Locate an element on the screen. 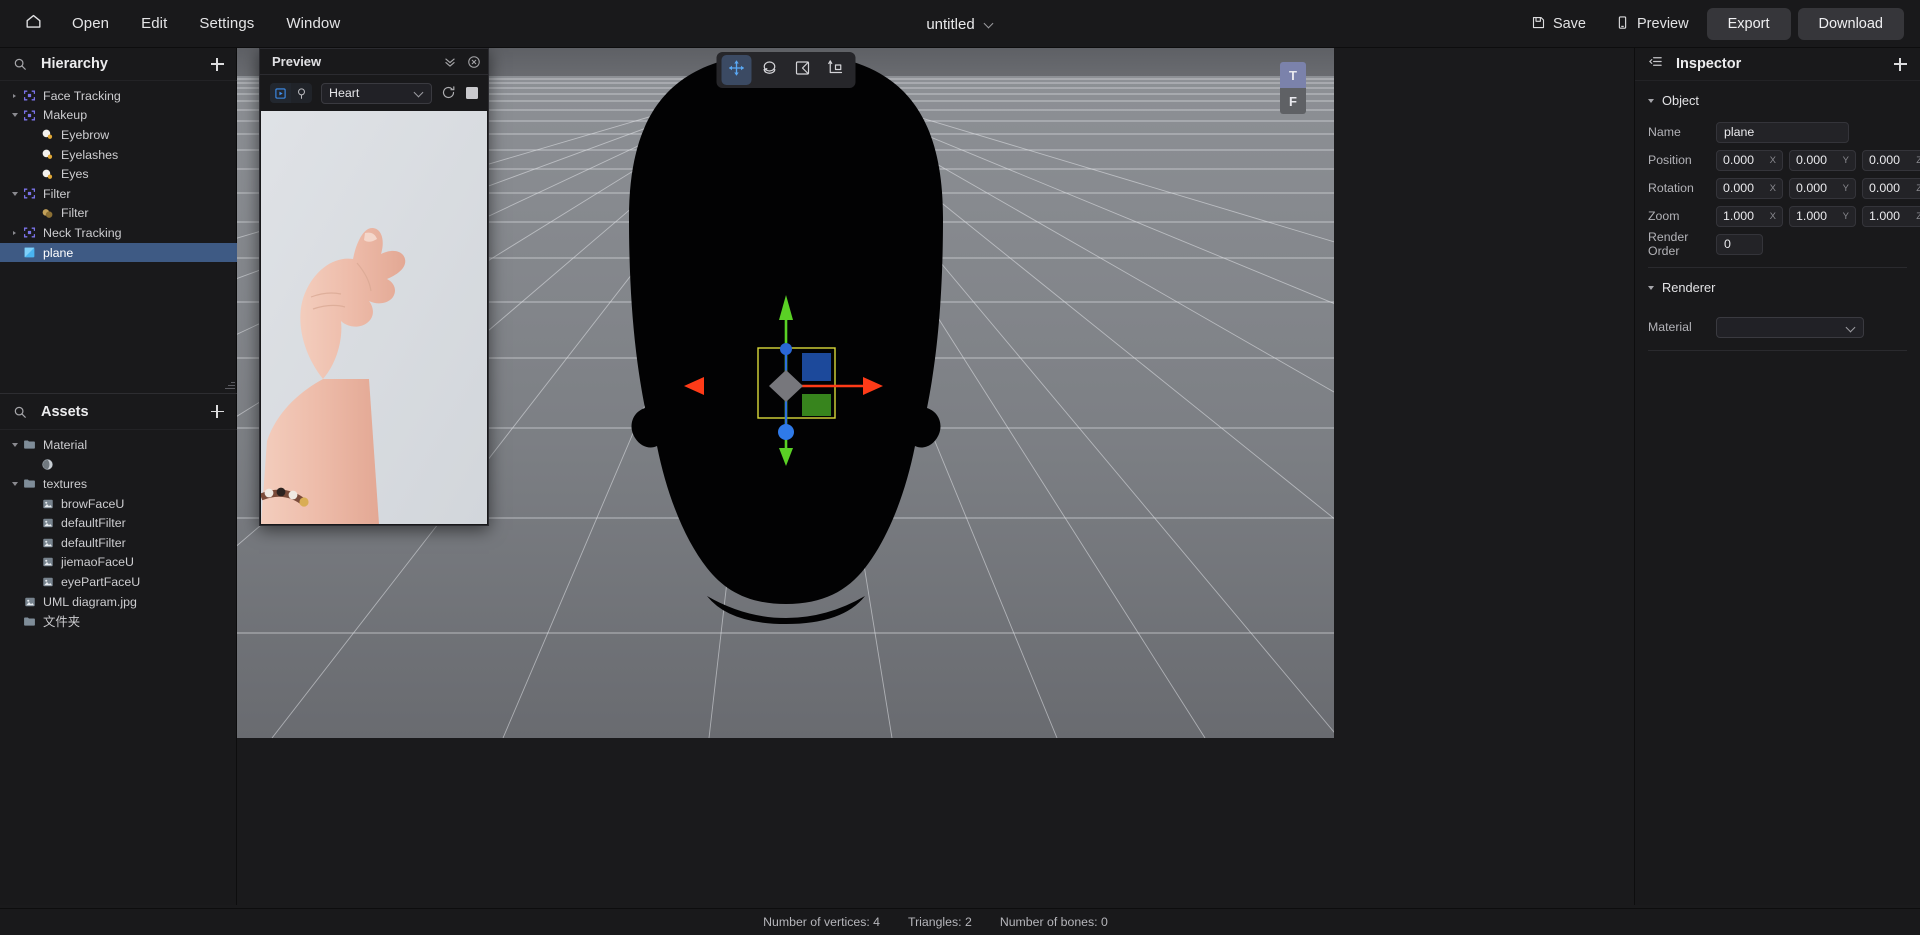 The width and height of the screenshot is (1920, 935). camera-icon is located at coordinates (301, 93).